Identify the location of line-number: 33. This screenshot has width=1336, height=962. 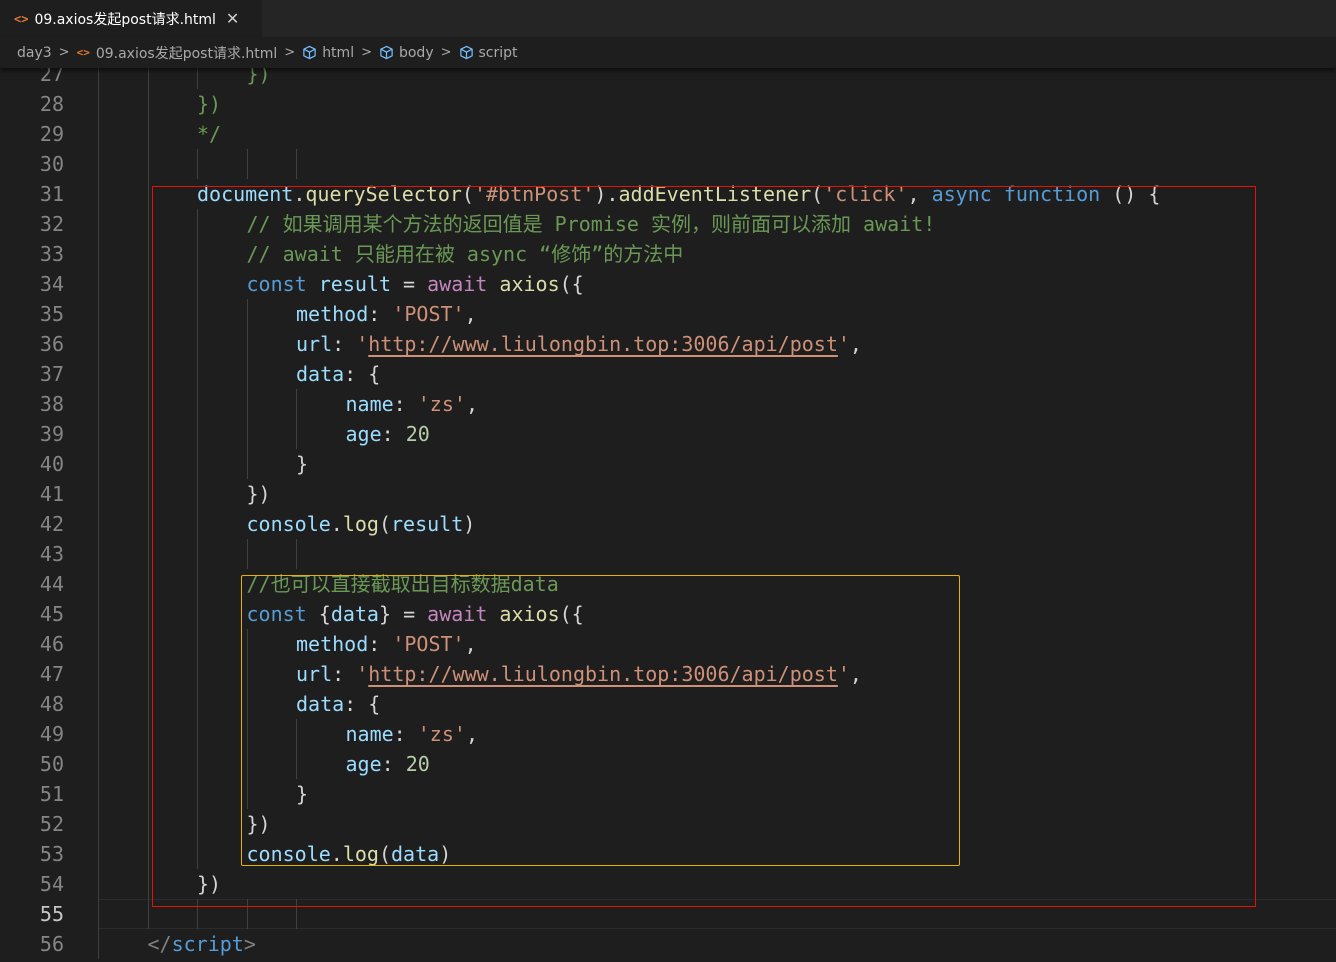
(51, 254).